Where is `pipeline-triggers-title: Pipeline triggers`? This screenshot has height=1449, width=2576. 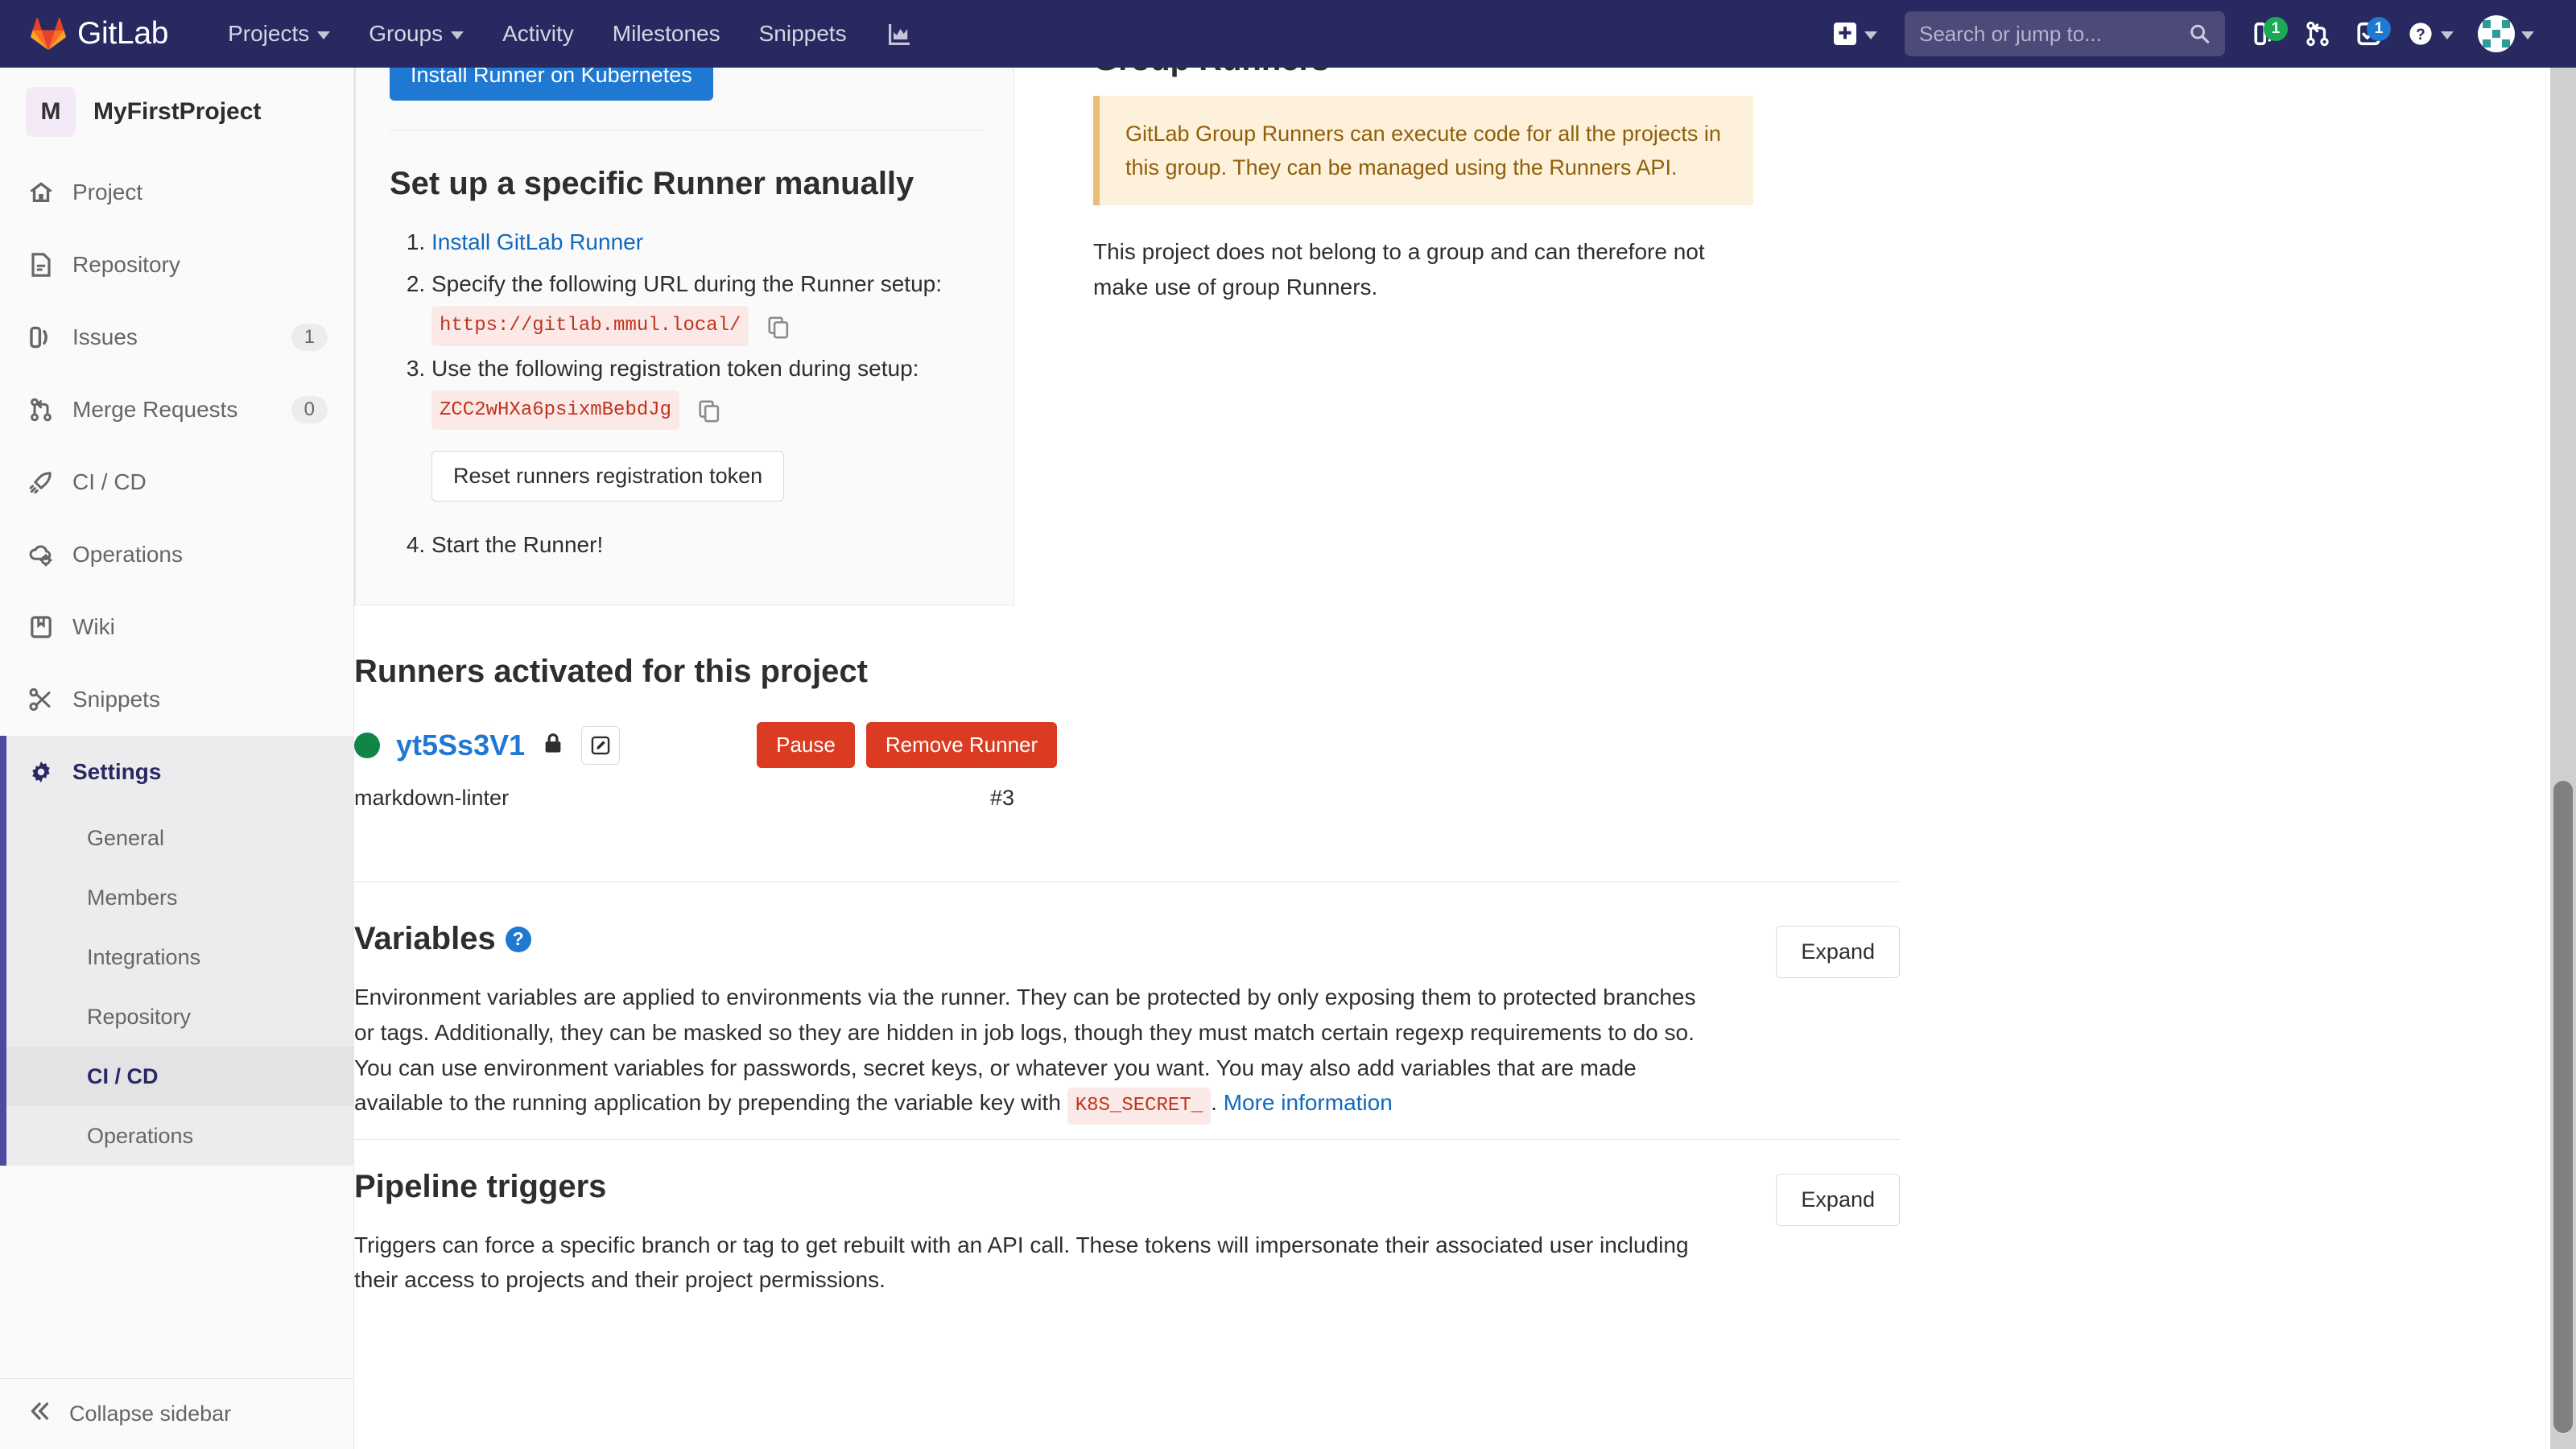
pipeline-triggers-title: Pipeline triggers is located at coordinates (480, 1186).